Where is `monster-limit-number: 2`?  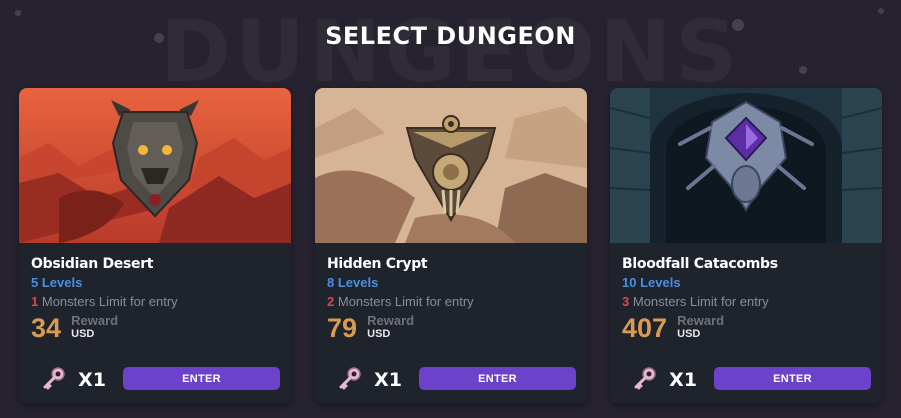
monster-limit-number: 2 is located at coordinates (331, 301).